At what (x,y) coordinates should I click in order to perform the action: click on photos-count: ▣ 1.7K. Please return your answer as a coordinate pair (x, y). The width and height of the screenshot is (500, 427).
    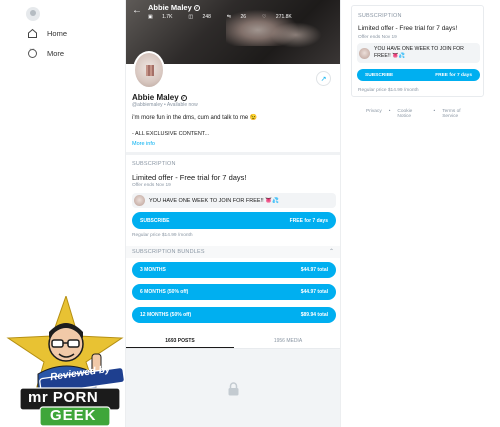
    Looking at the image, I should click on (164, 17).